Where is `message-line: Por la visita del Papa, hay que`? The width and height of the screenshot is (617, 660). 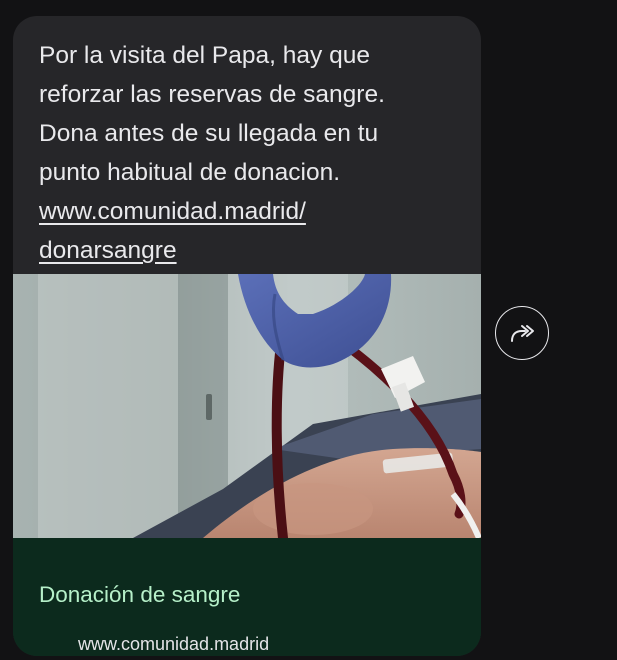
message-line: Por la visita del Papa, hay que is located at coordinates (204, 55).